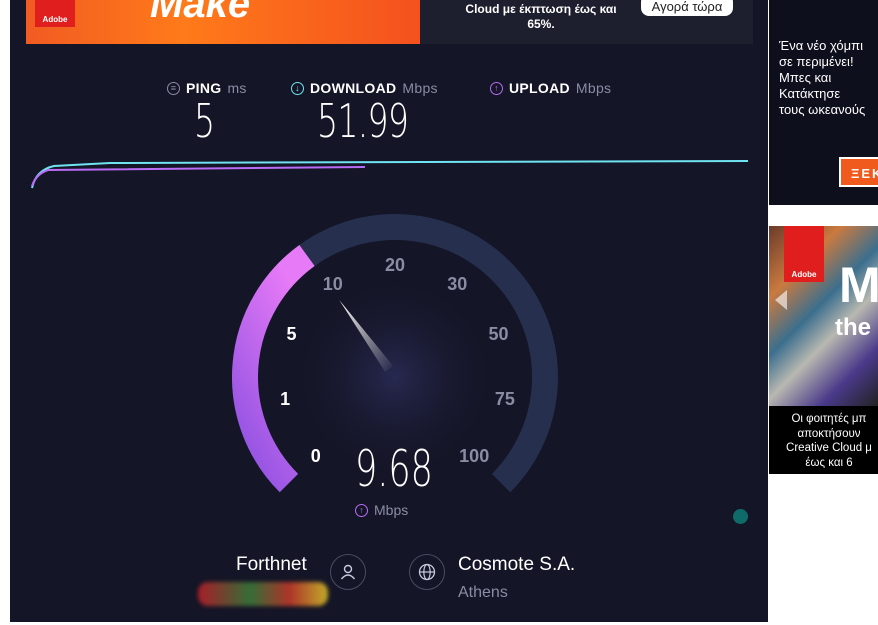  I want to click on upload-label-text: UPLOAD, so click(539, 88).